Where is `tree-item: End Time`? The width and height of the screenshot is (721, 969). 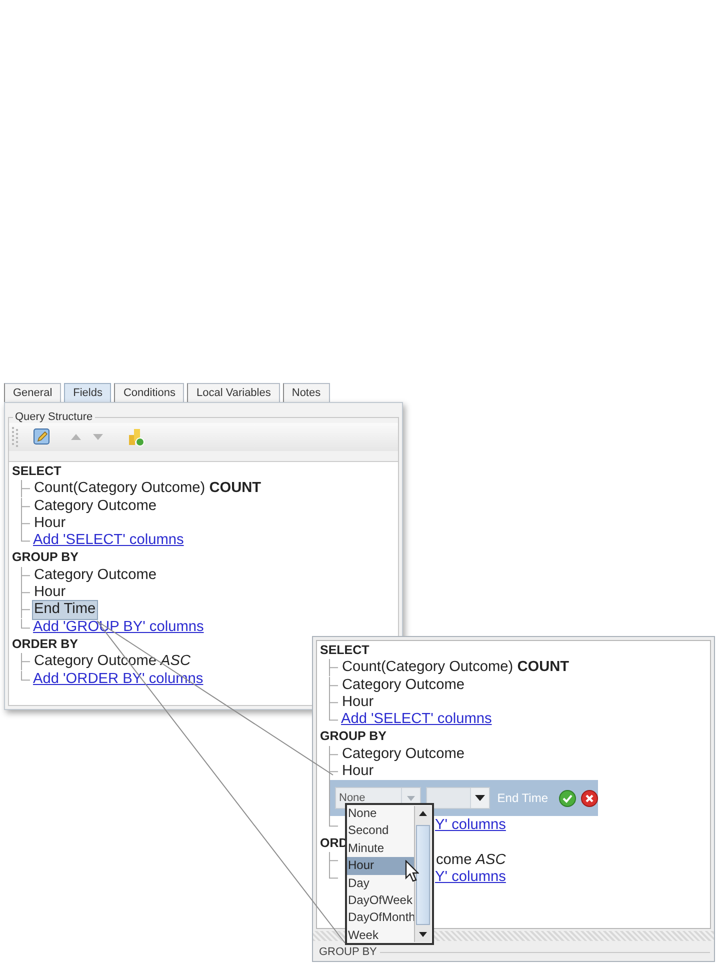 tree-item: End Time is located at coordinates (65, 610).